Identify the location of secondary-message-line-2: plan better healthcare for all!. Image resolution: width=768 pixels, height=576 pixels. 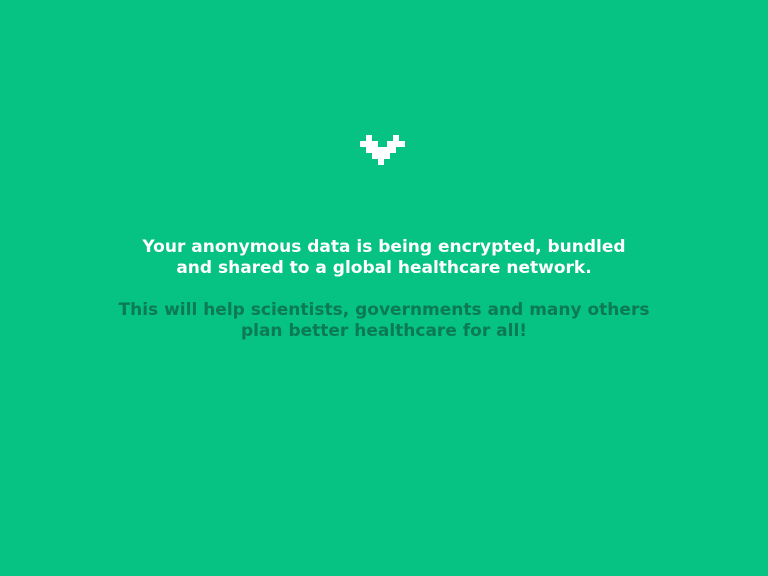
(384, 331).